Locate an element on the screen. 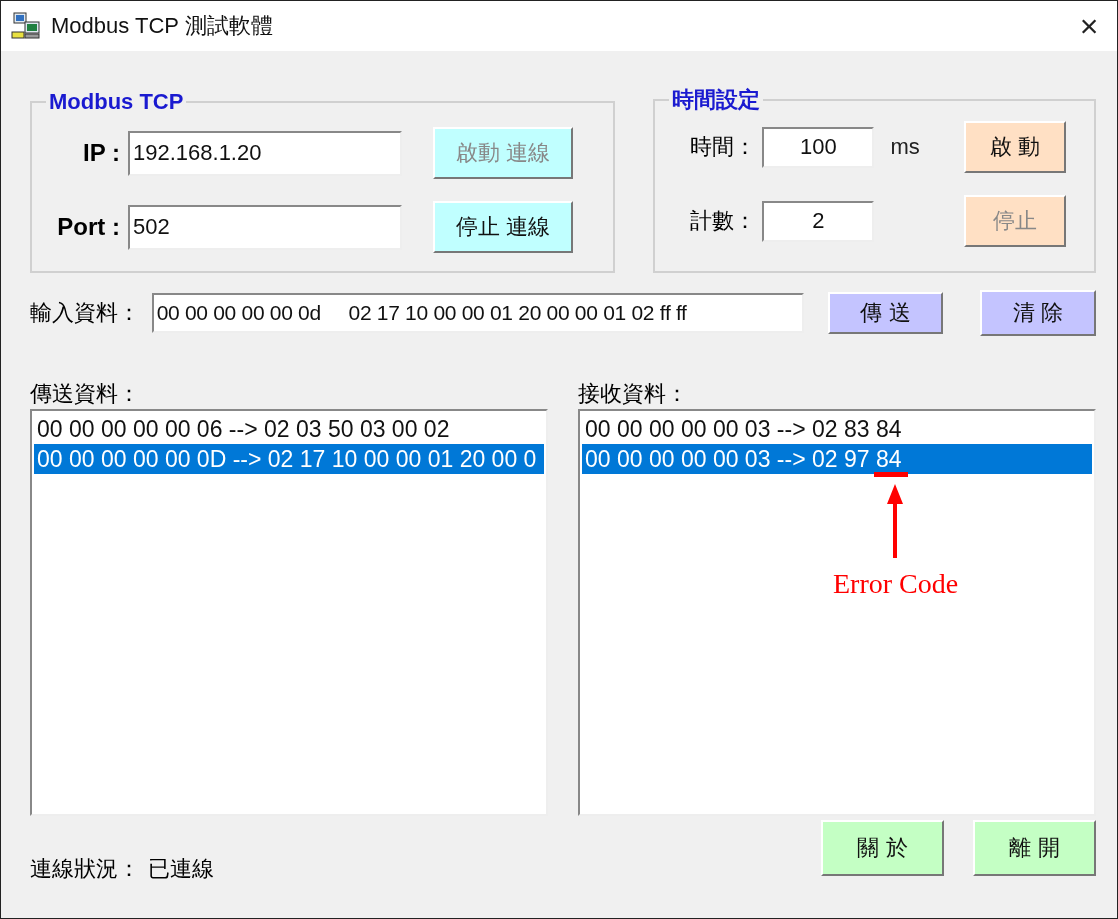 Image resolution: width=1118 pixels, height=919 pixels. close-button: × is located at coordinates (1089, 26).